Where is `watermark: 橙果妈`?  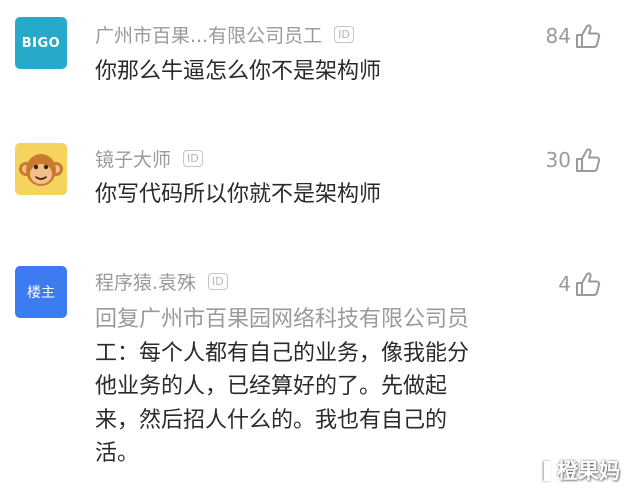 watermark: 橙果妈 is located at coordinates (582, 470).